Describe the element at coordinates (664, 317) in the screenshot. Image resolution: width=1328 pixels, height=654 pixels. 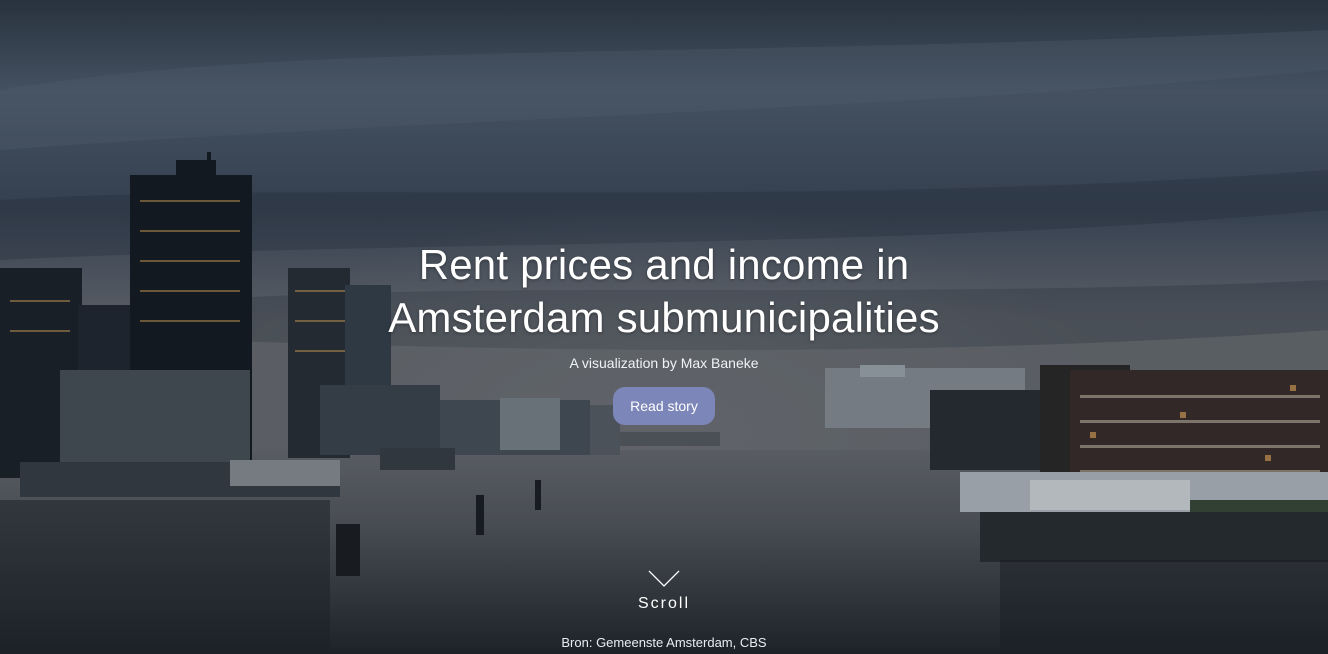
I see `title-line-2: Amsterdam submunicipalities` at that location.